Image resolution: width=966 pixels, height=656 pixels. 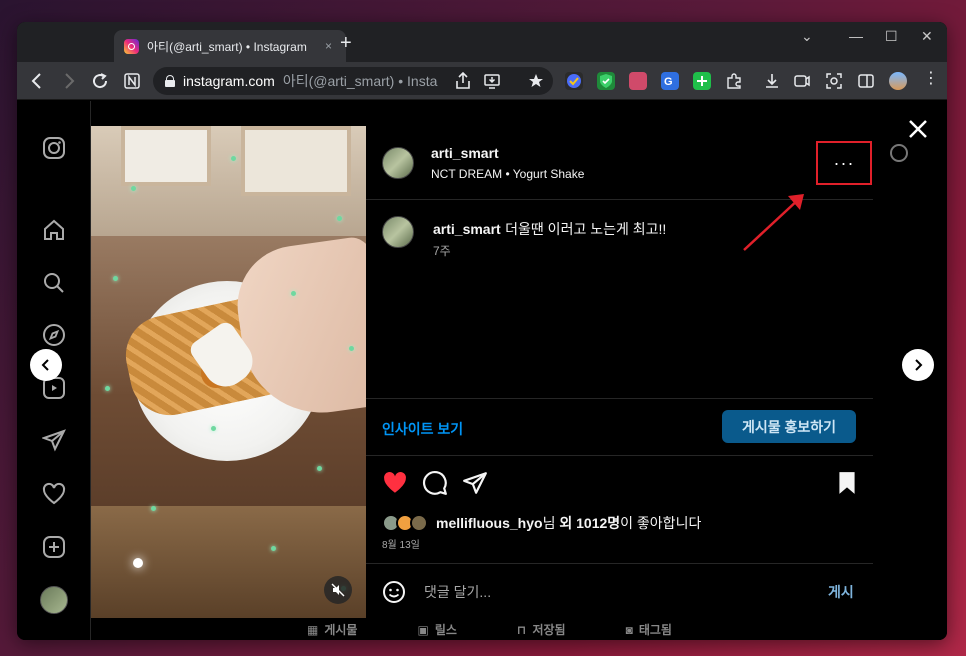 I want to click on install-app-icon, so click(x=492, y=81).